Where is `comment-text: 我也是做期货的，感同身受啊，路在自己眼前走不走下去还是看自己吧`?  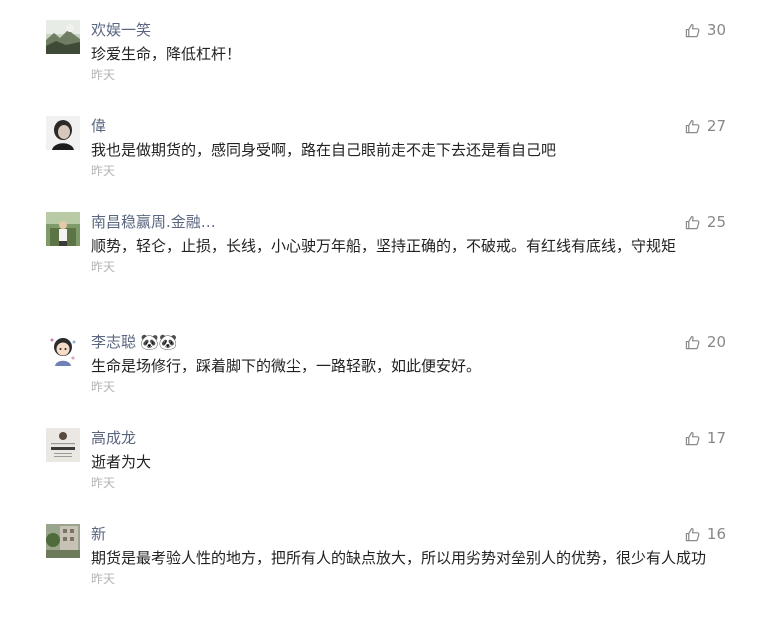 comment-text: 我也是做期货的，感同身受啊，路在自己眼前走不走下去还是看自己吧 is located at coordinates (324, 150).